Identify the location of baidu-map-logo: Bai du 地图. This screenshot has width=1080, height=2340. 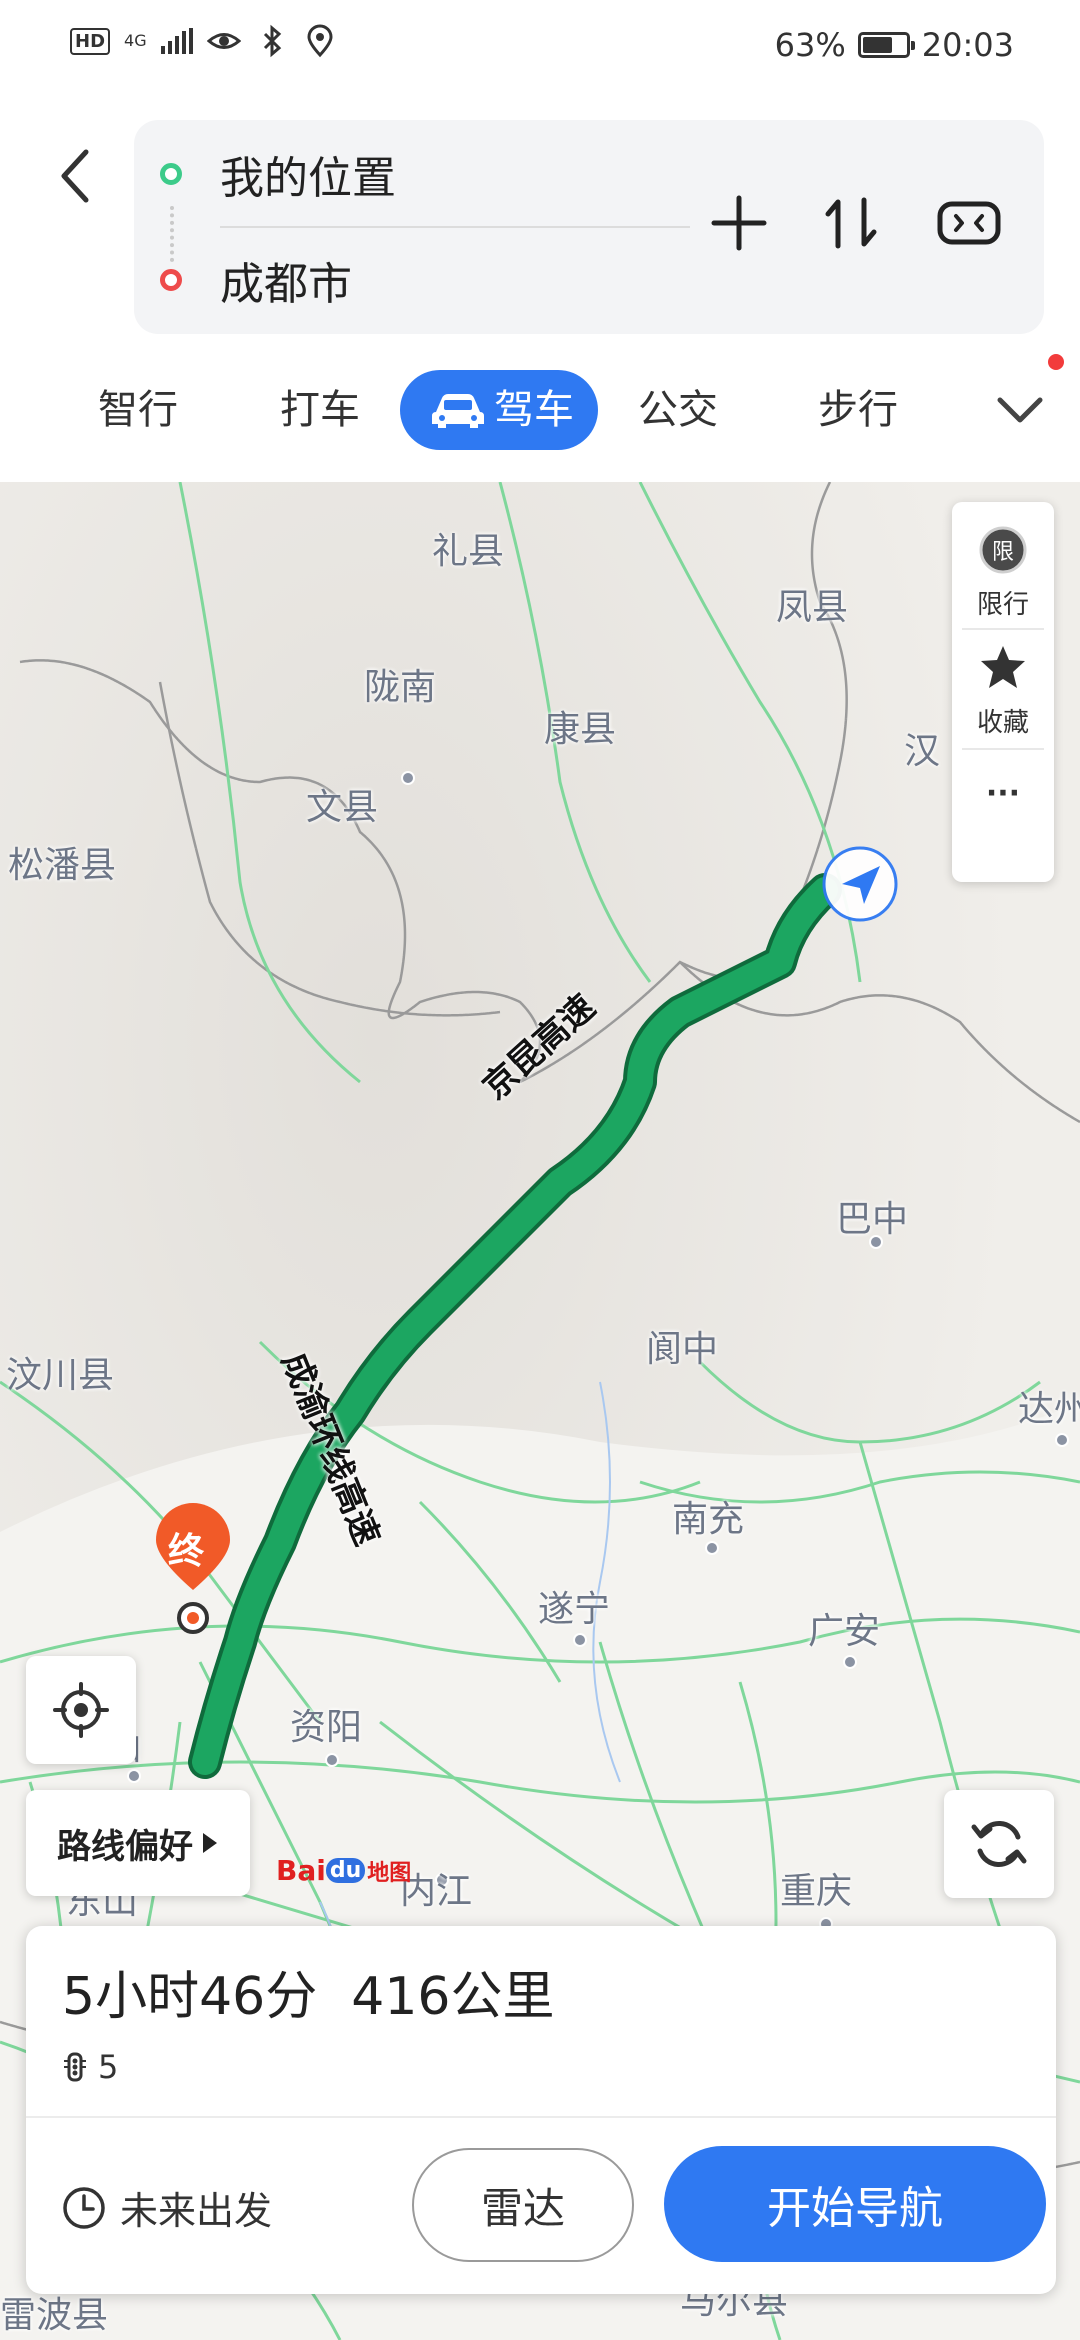
(343, 1870).